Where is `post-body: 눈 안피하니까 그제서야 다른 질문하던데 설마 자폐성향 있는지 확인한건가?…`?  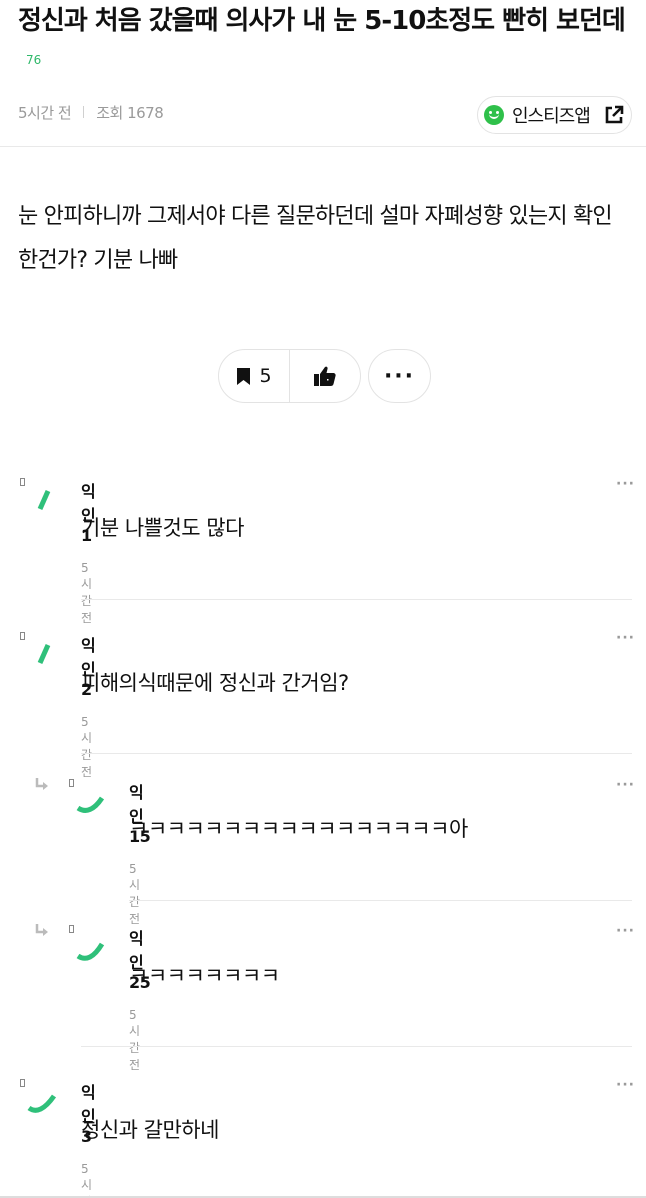 post-body: 눈 안피하니까 그제서야 다른 질문하던데 설마 자폐성향 있는지 확인한건가?… is located at coordinates (315, 238).